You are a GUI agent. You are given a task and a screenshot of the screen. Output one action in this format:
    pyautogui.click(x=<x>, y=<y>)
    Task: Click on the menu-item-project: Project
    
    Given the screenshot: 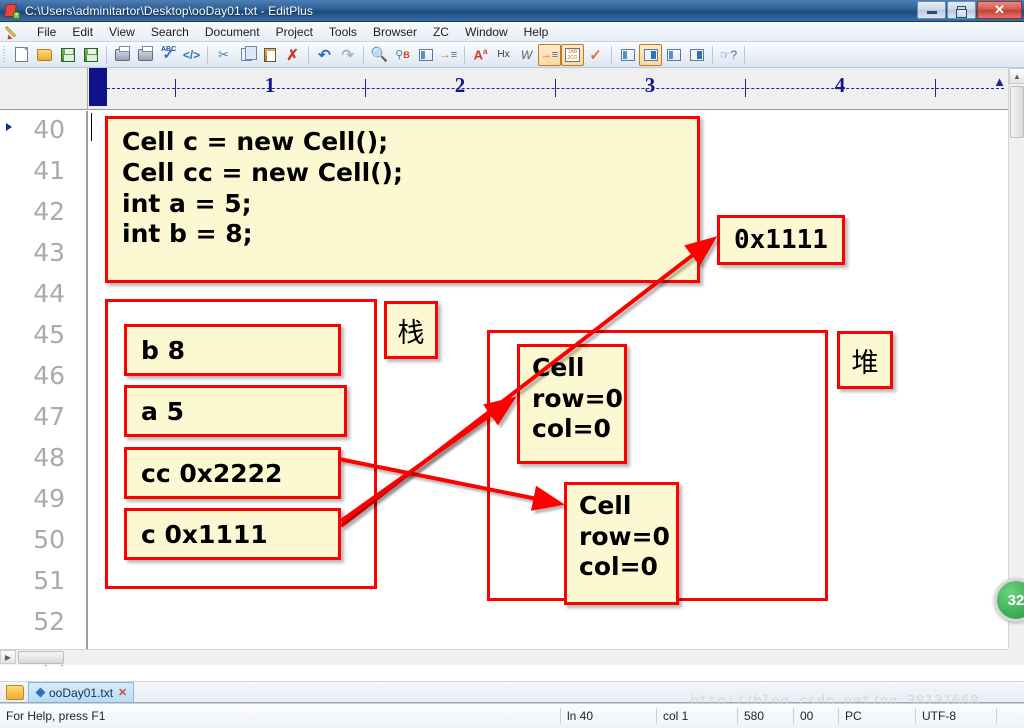 What is the action you would take?
    pyautogui.click(x=294, y=32)
    